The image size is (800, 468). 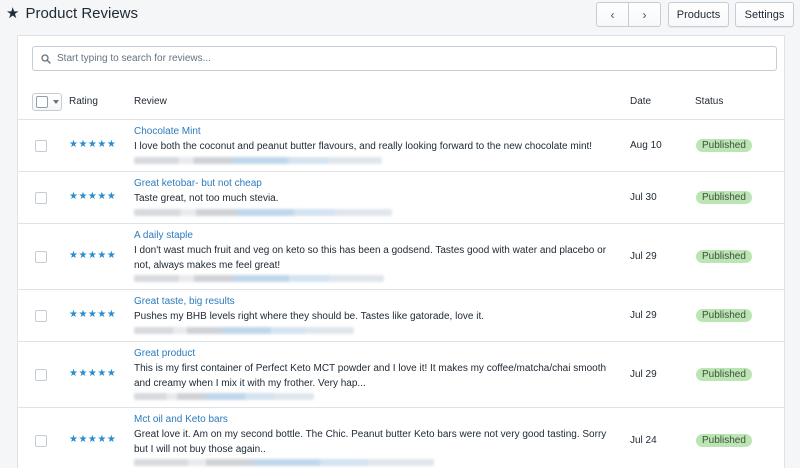 I want to click on review-date: Jul 30, so click(x=643, y=197).